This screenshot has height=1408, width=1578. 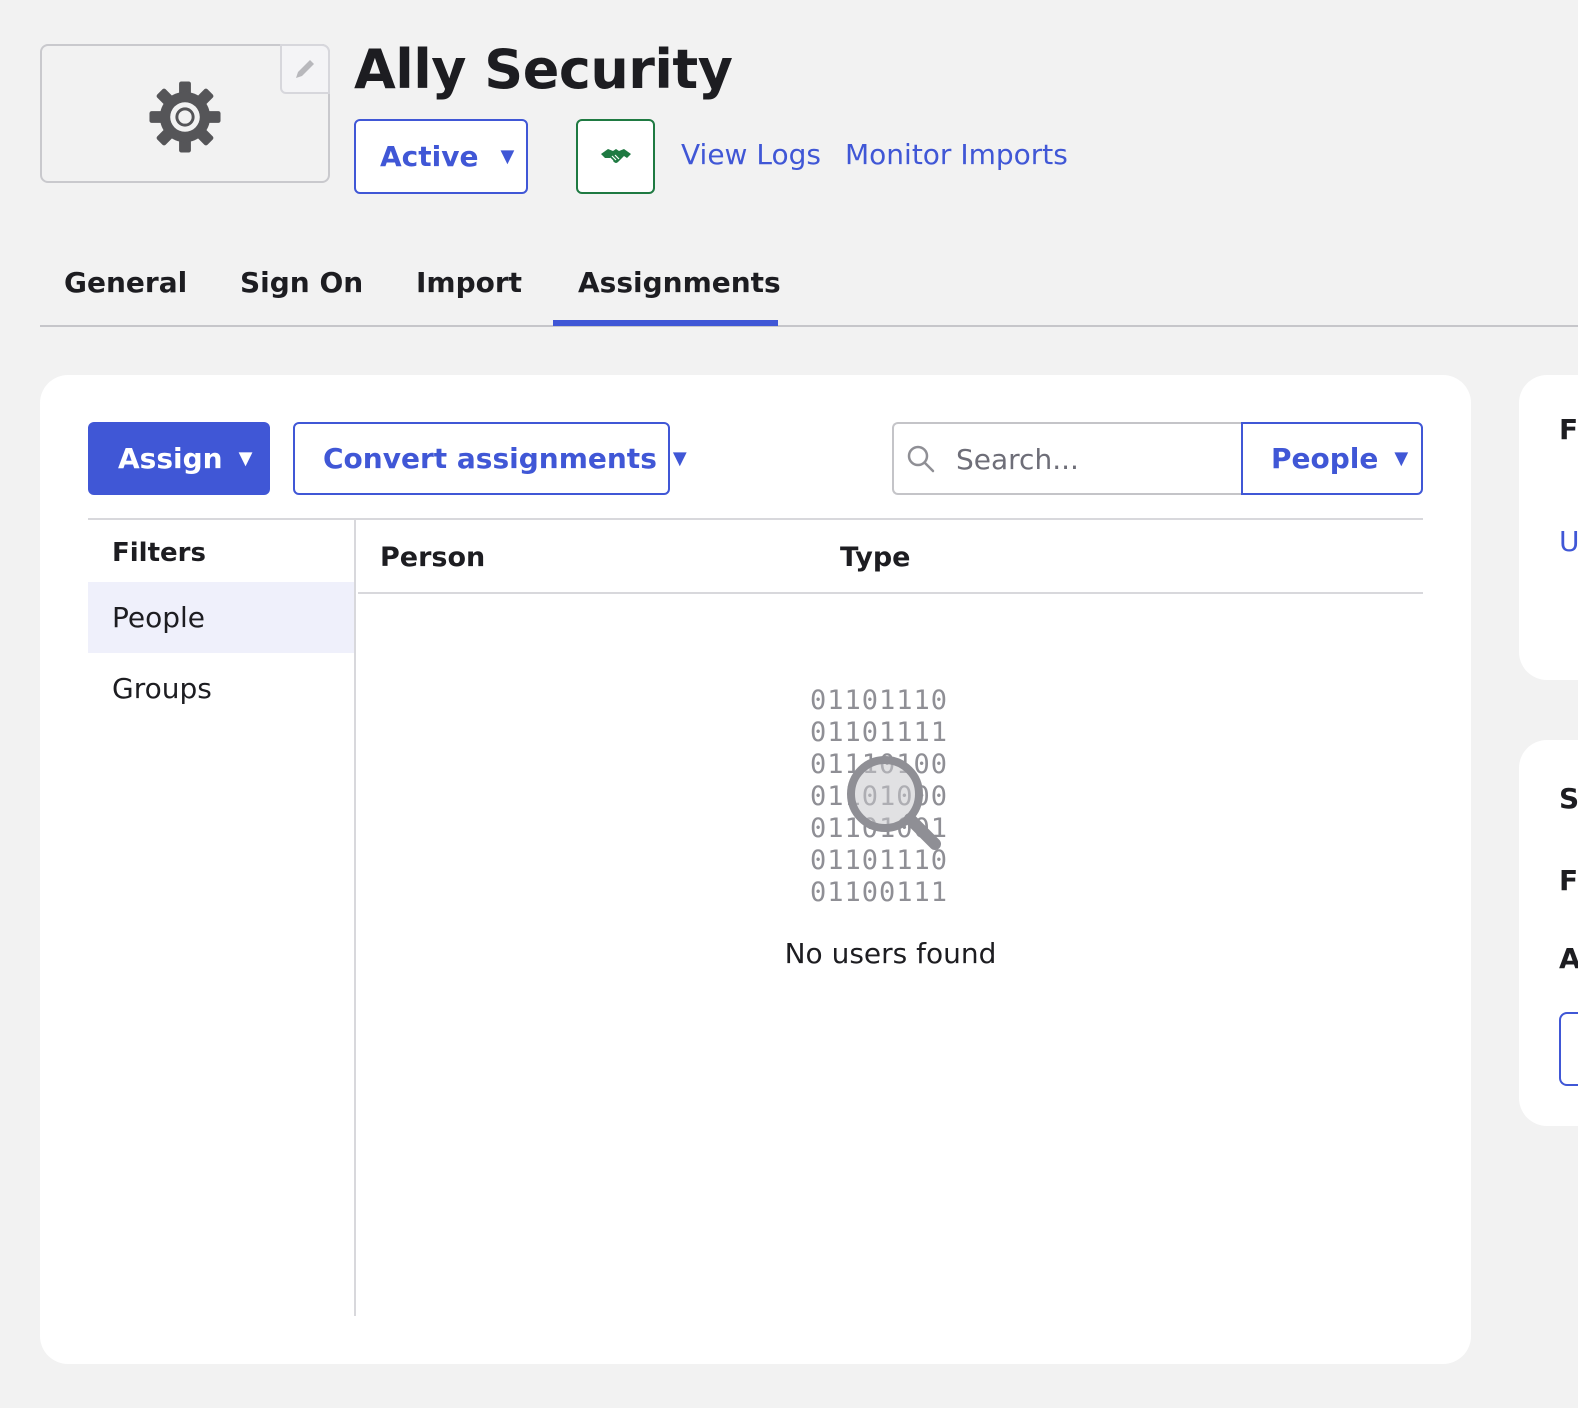 What do you see at coordinates (159, 617) in the screenshot?
I see `filter-label: People` at bounding box center [159, 617].